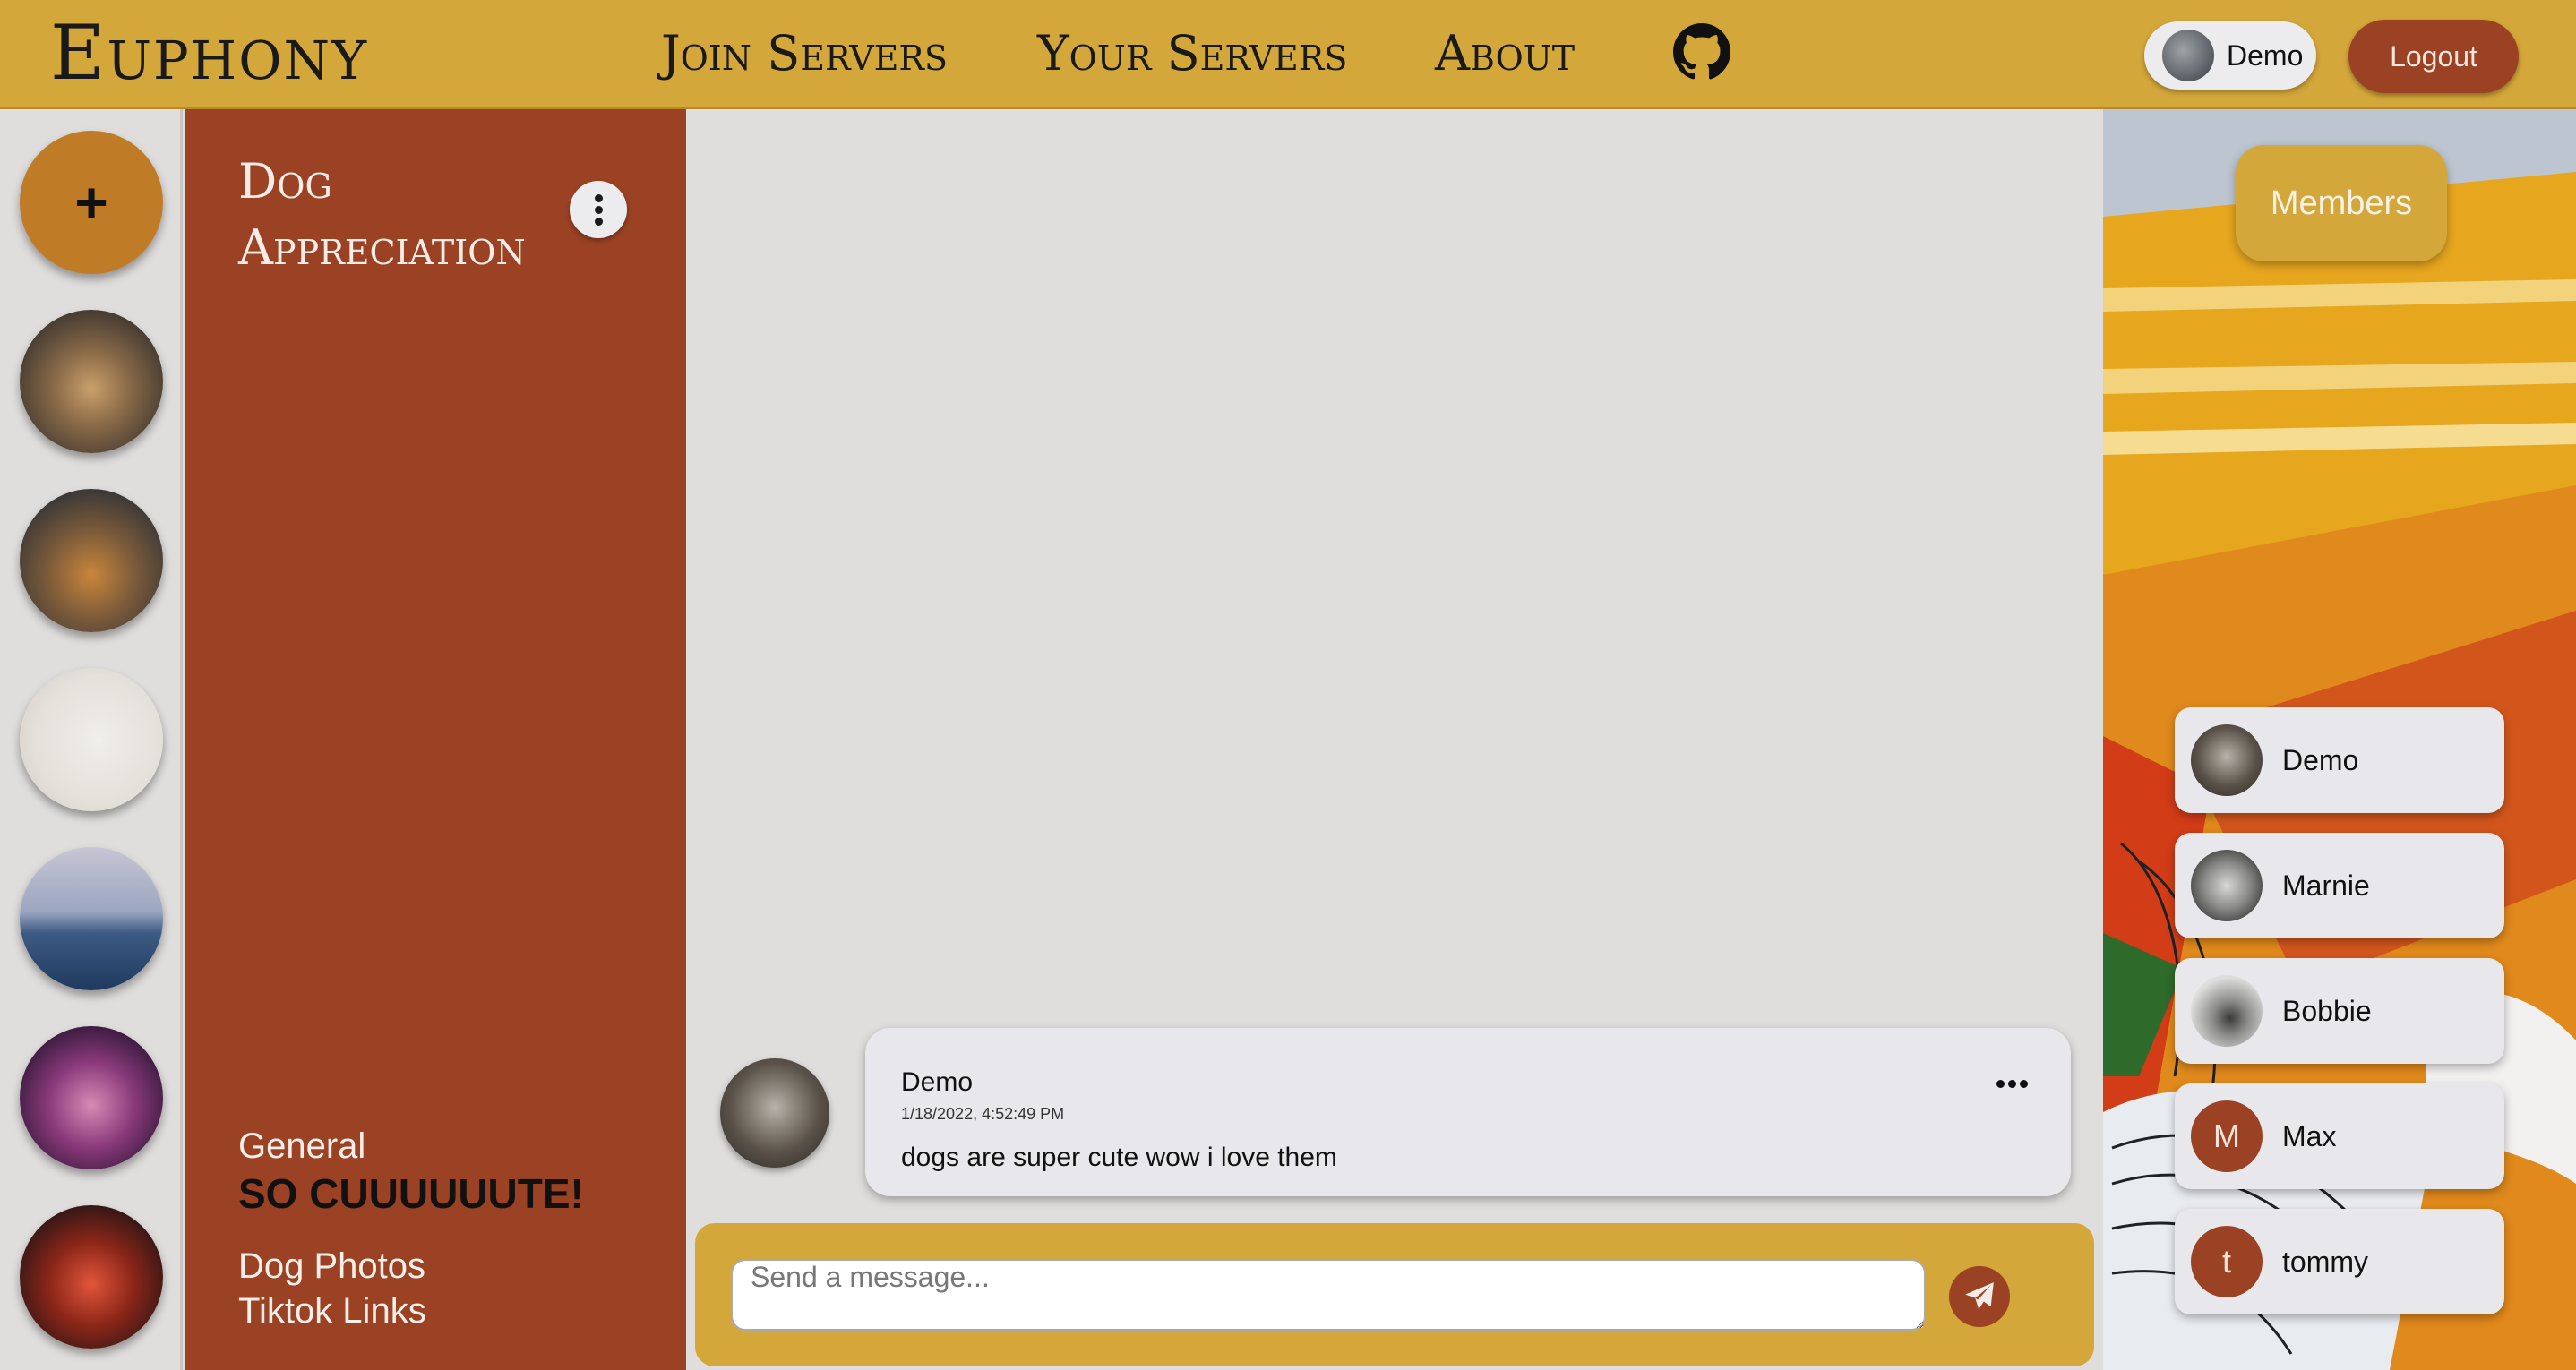  I want to click on server-icon-dog-appreciation, so click(91, 381).